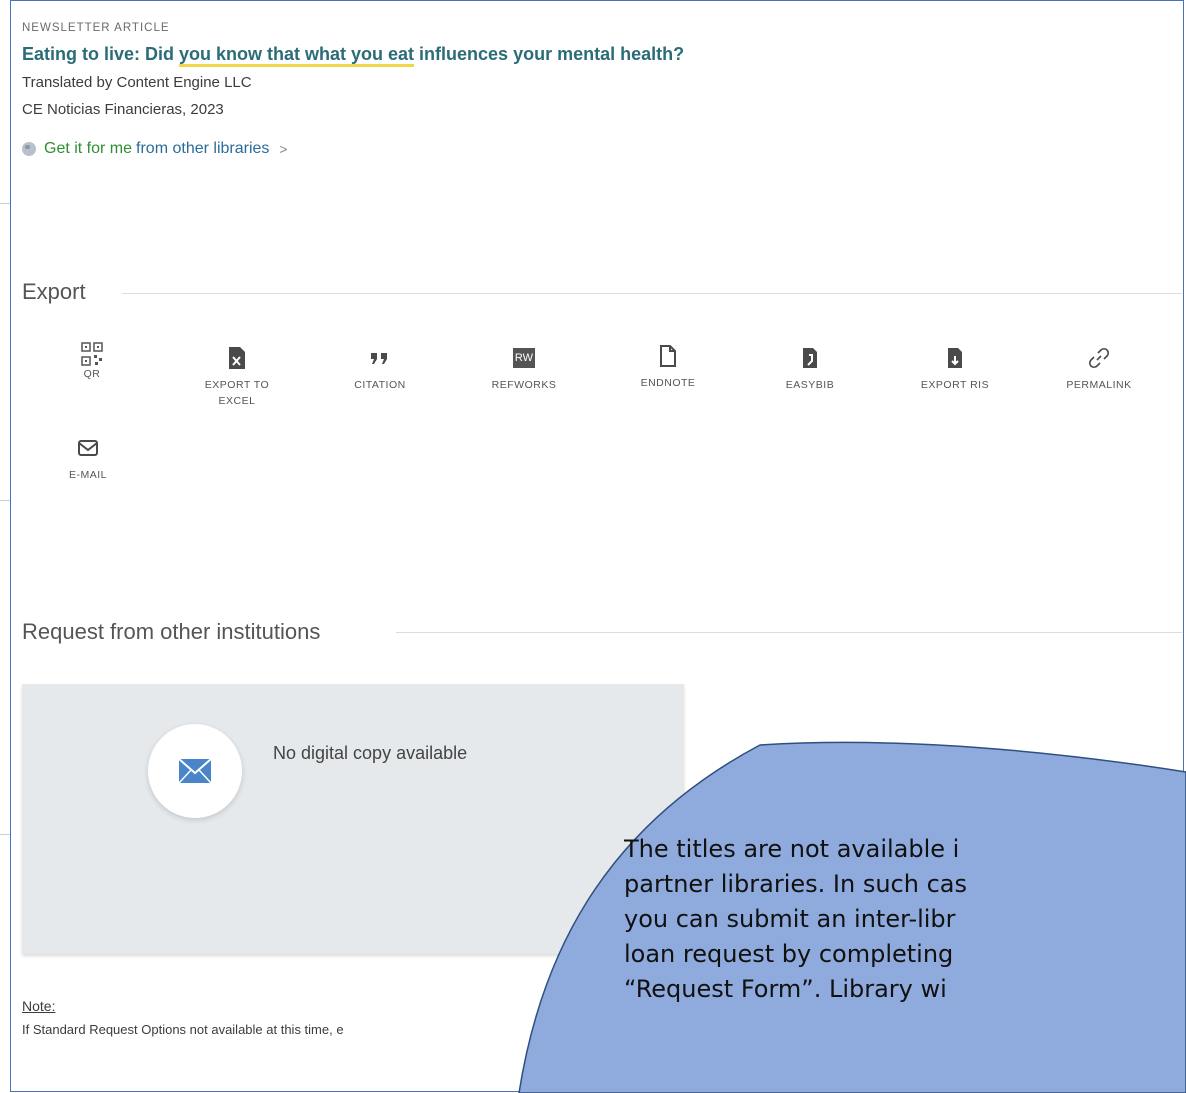 This screenshot has height=1093, width=1186. Describe the element at coordinates (790, 919) in the screenshot. I see `callout-line: you can submit an inter-libr` at that location.